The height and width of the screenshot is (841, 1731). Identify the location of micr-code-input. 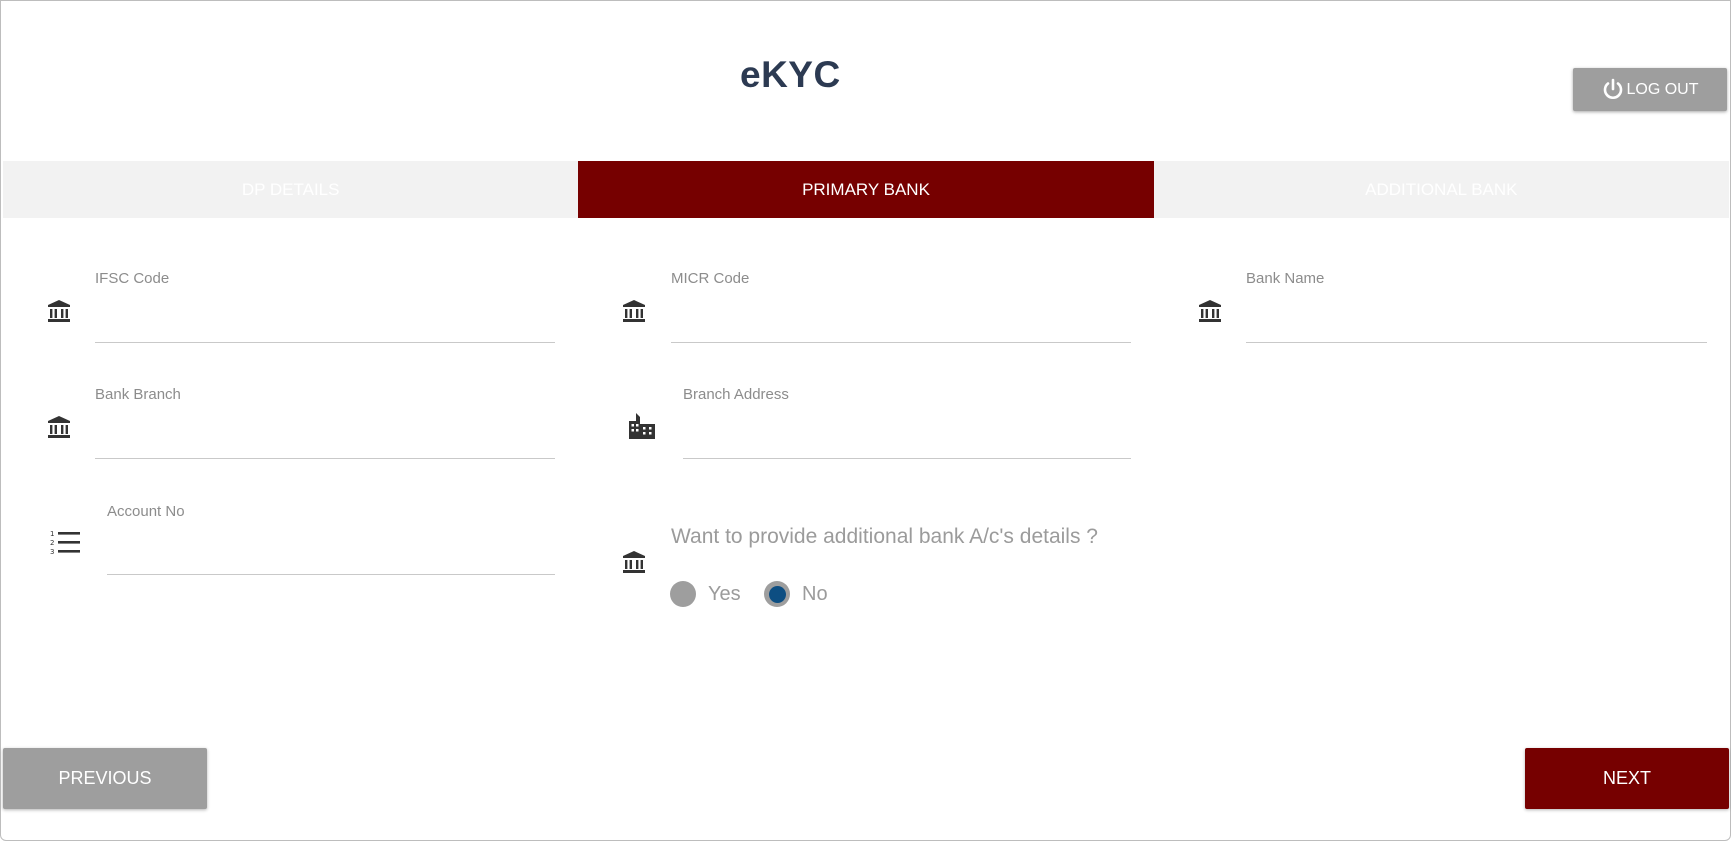
(901, 326).